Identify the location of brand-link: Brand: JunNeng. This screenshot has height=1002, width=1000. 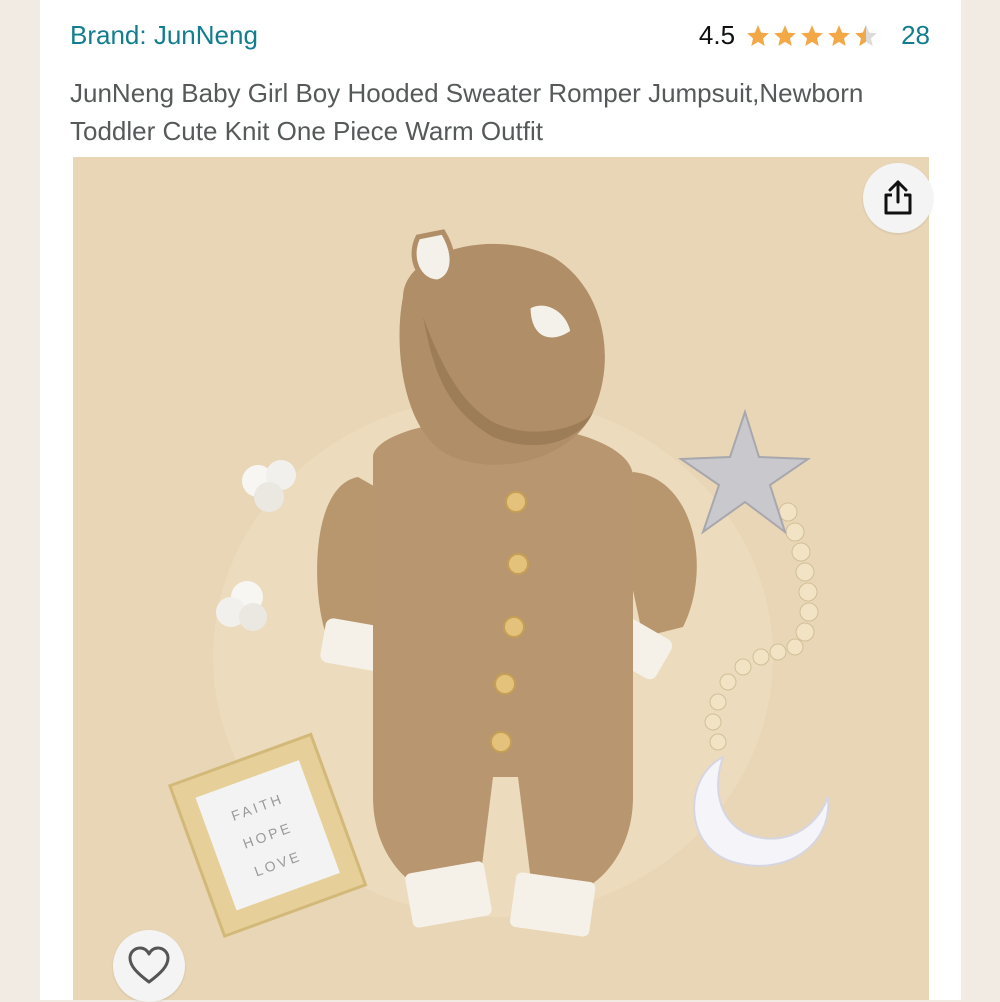
(164, 35).